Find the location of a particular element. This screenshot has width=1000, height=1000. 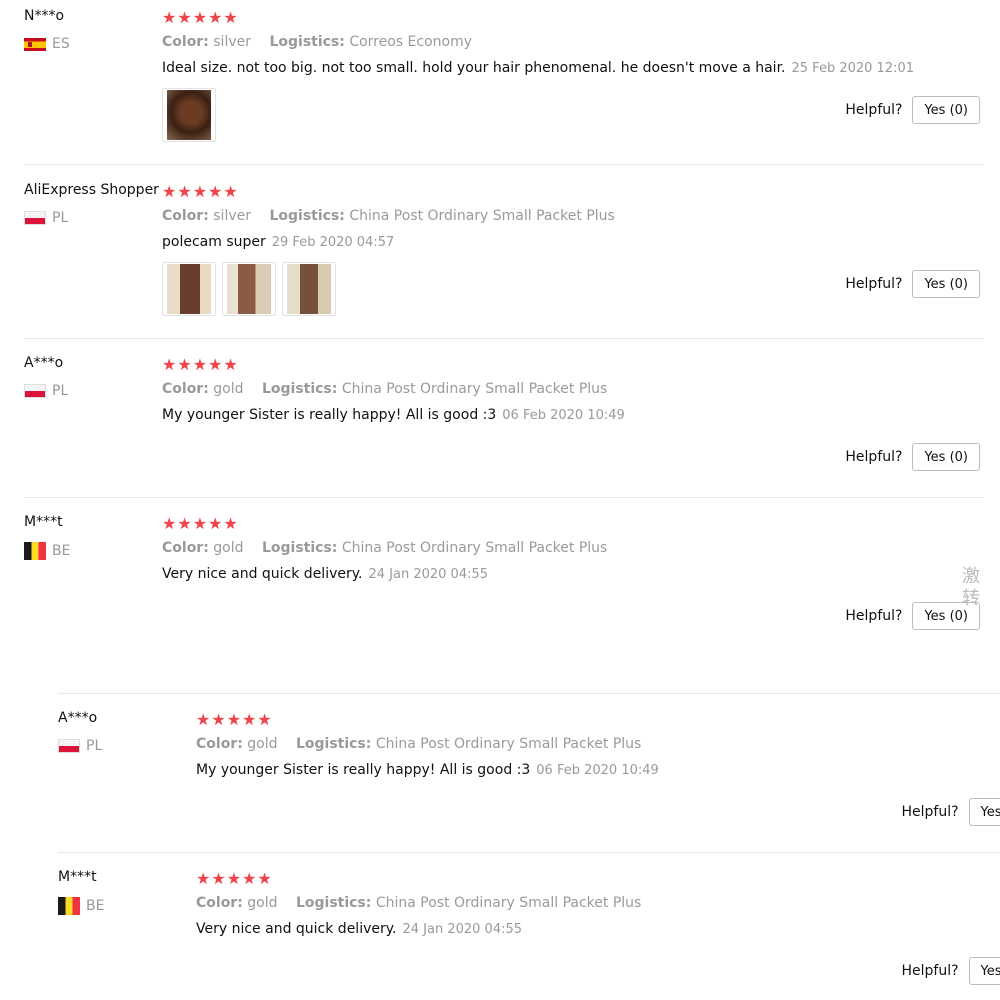

reviewer-name: AliExpress Shopper is located at coordinates (91, 190).